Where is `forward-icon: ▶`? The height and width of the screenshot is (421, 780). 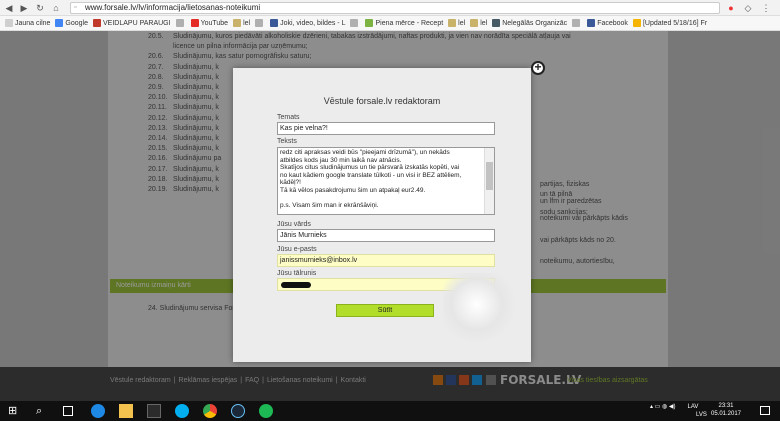
forward-icon: ▶ is located at coordinates (24, 8).